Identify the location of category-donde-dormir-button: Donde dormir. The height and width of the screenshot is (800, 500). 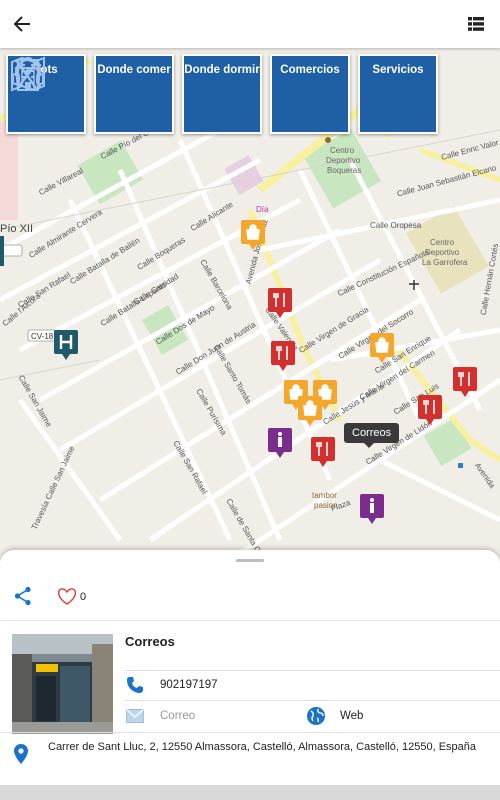
(139, 94).